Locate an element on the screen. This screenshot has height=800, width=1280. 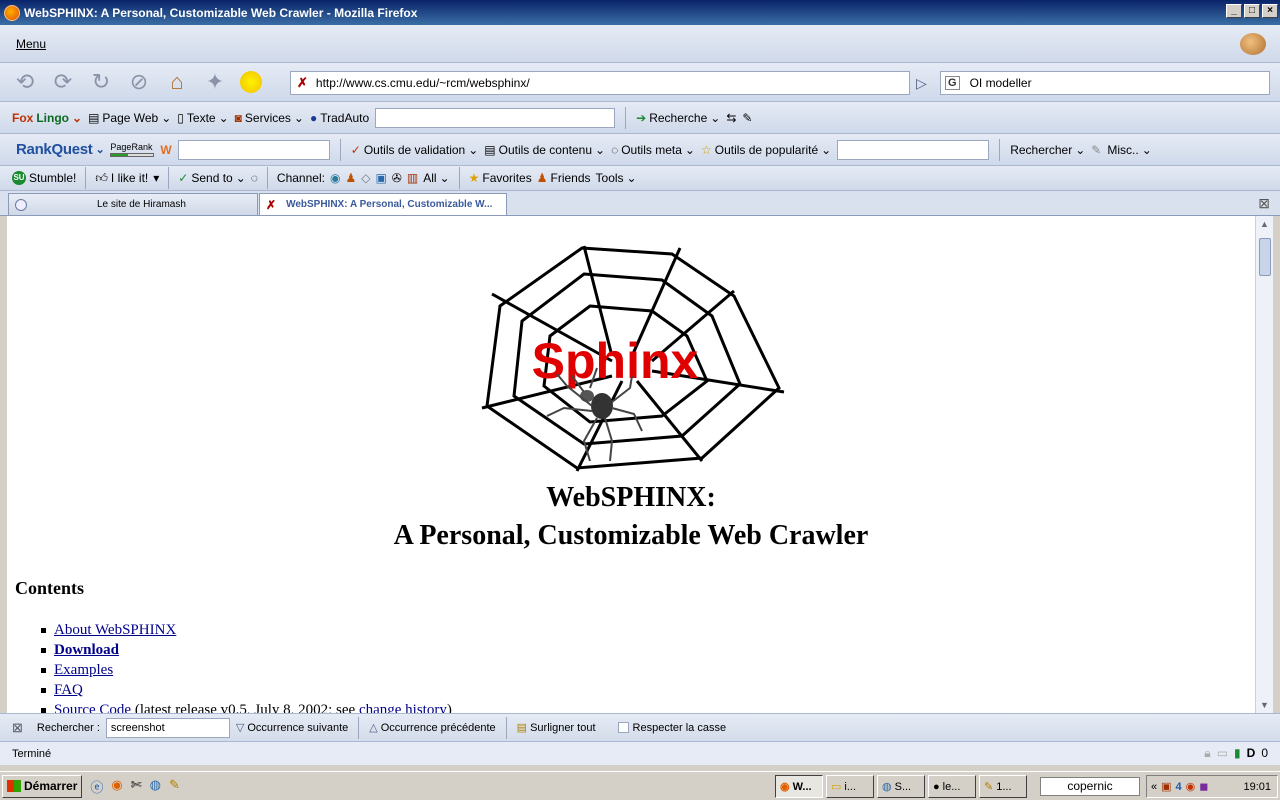
tradauto-button: ● TradAuto is located at coordinates (339, 118).